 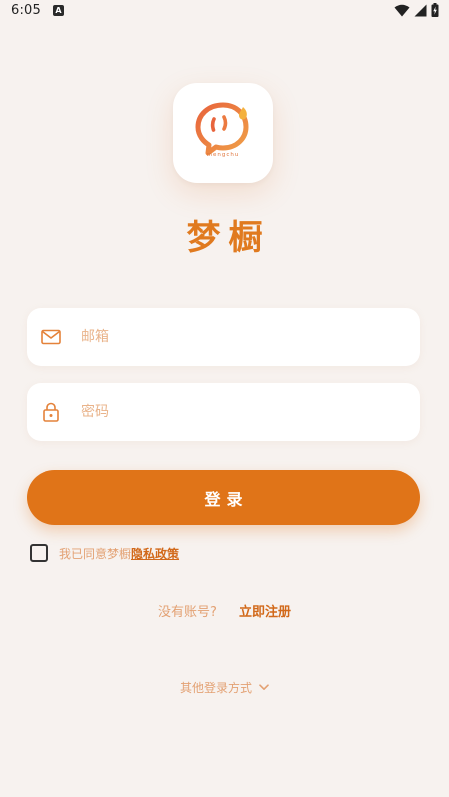 I want to click on email-input, so click(x=231, y=337).